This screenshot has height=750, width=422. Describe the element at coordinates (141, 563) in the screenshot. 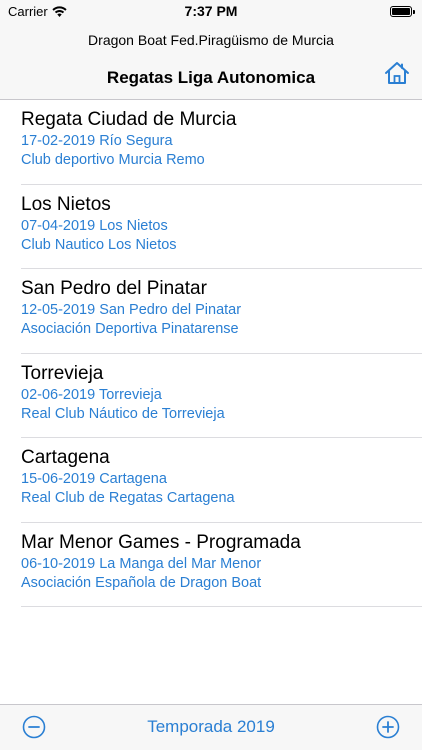

I see `regatta-date-location: 06-10-2019 La Manga del Mar Menor` at that location.